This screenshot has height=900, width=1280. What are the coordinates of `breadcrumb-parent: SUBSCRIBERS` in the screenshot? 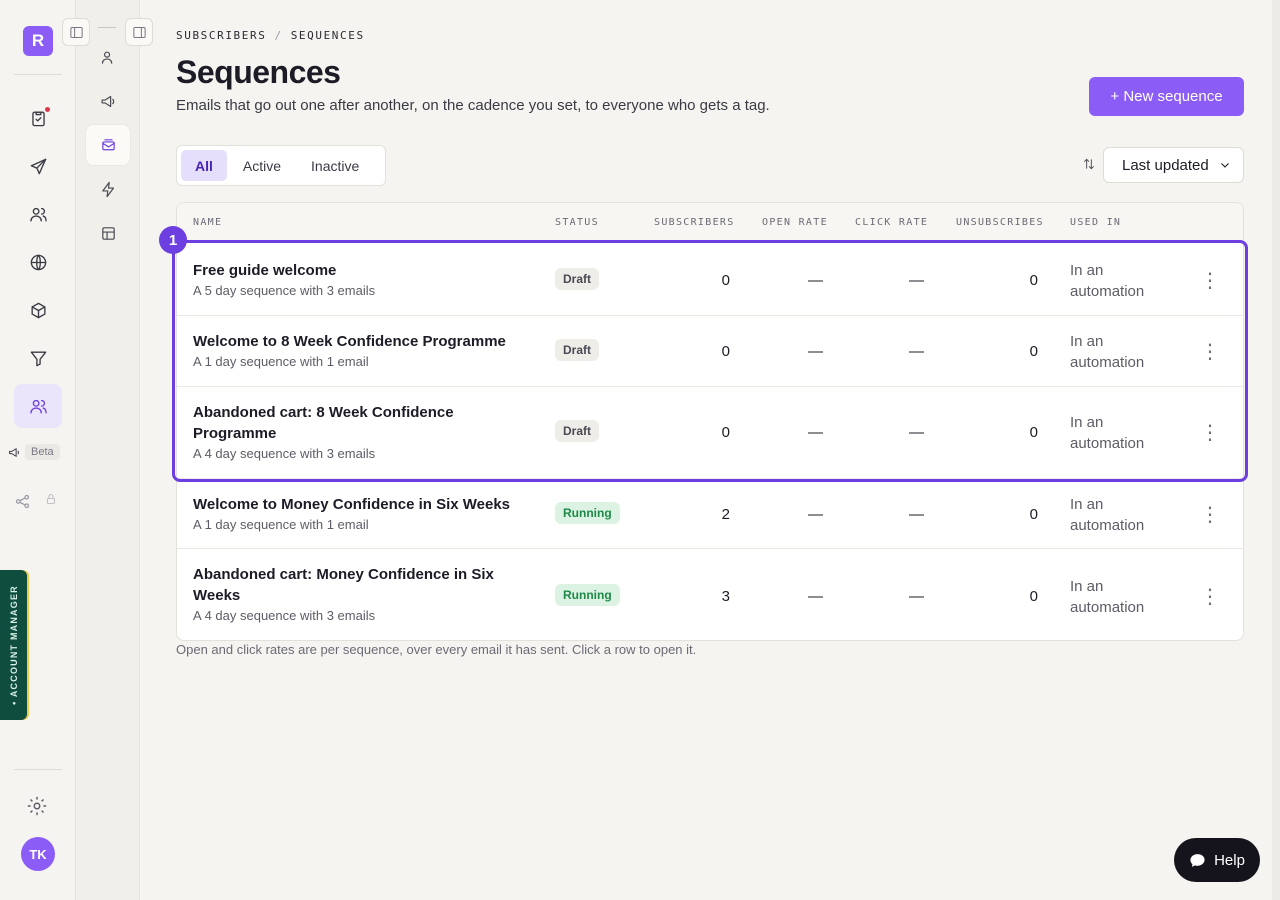 It's located at (221, 35).